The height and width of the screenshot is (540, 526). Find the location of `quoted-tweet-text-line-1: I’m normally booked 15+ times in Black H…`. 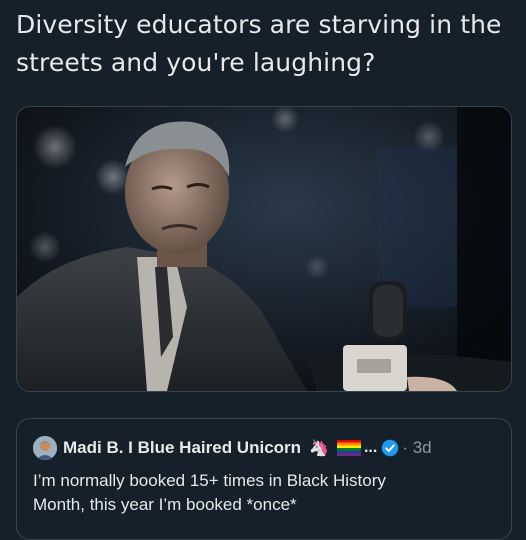

quoted-tweet-text-line-1: I’m normally booked 15+ times in Black H… is located at coordinates (209, 480).